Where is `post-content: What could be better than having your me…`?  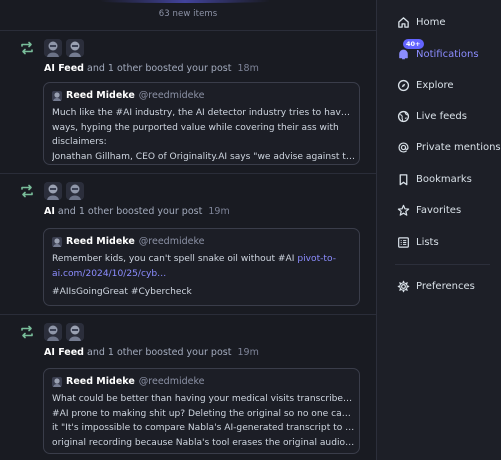
post-content: What could be better than having your me… is located at coordinates (203, 421).